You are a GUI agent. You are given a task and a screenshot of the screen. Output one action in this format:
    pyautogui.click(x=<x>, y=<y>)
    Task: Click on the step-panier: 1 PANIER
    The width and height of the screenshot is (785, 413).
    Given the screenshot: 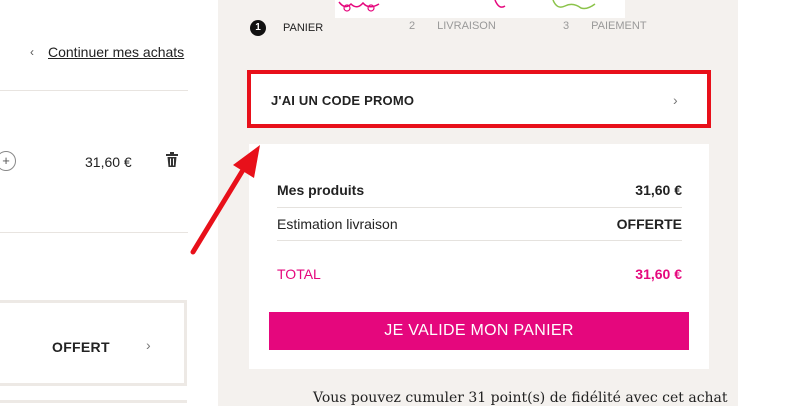 What is the action you would take?
    pyautogui.click(x=286, y=28)
    